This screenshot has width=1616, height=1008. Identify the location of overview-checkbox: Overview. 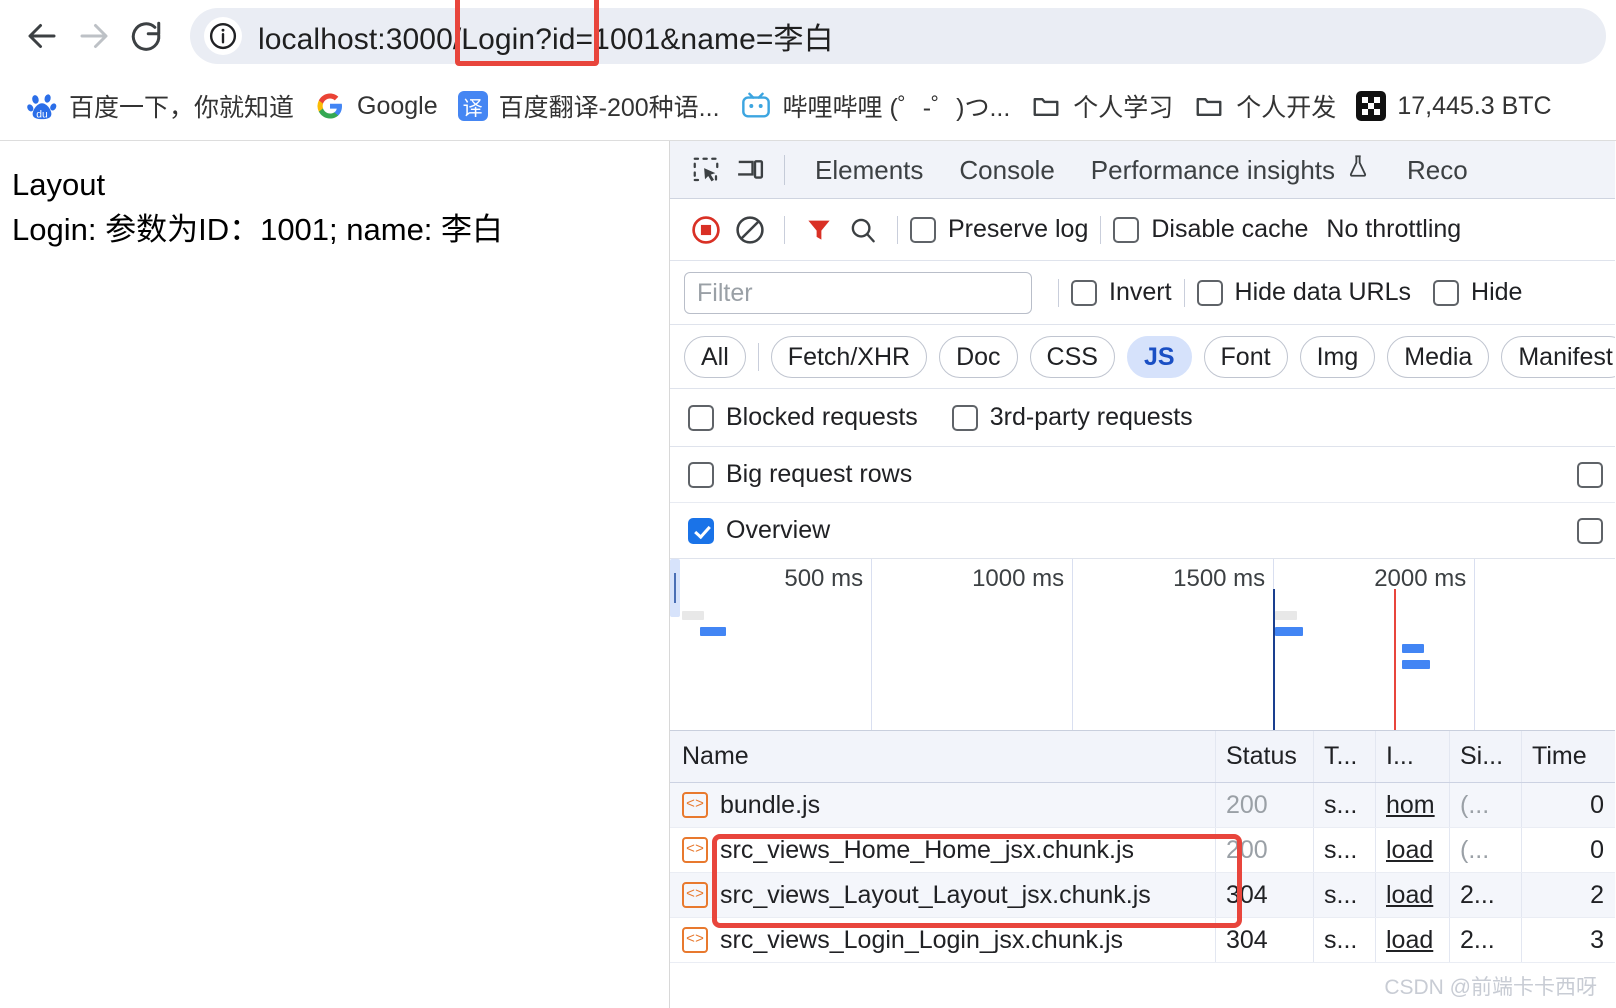
(759, 530).